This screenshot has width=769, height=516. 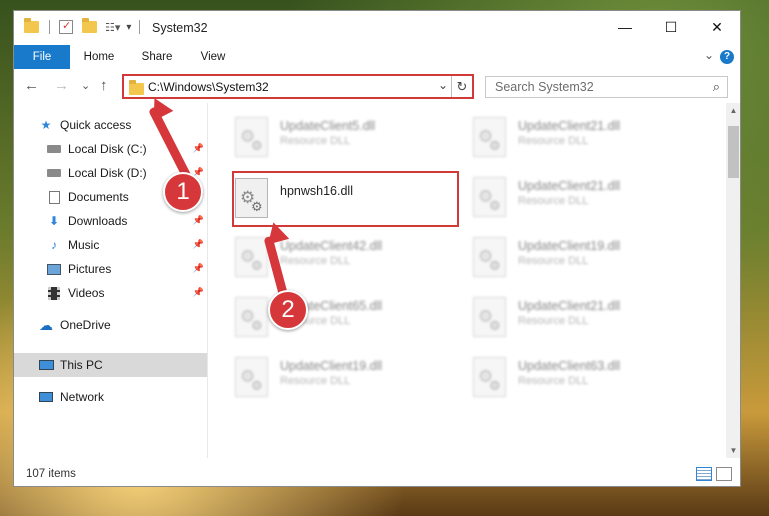 I want to click on customize-icon: ☷▾, so click(x=112, y=27).